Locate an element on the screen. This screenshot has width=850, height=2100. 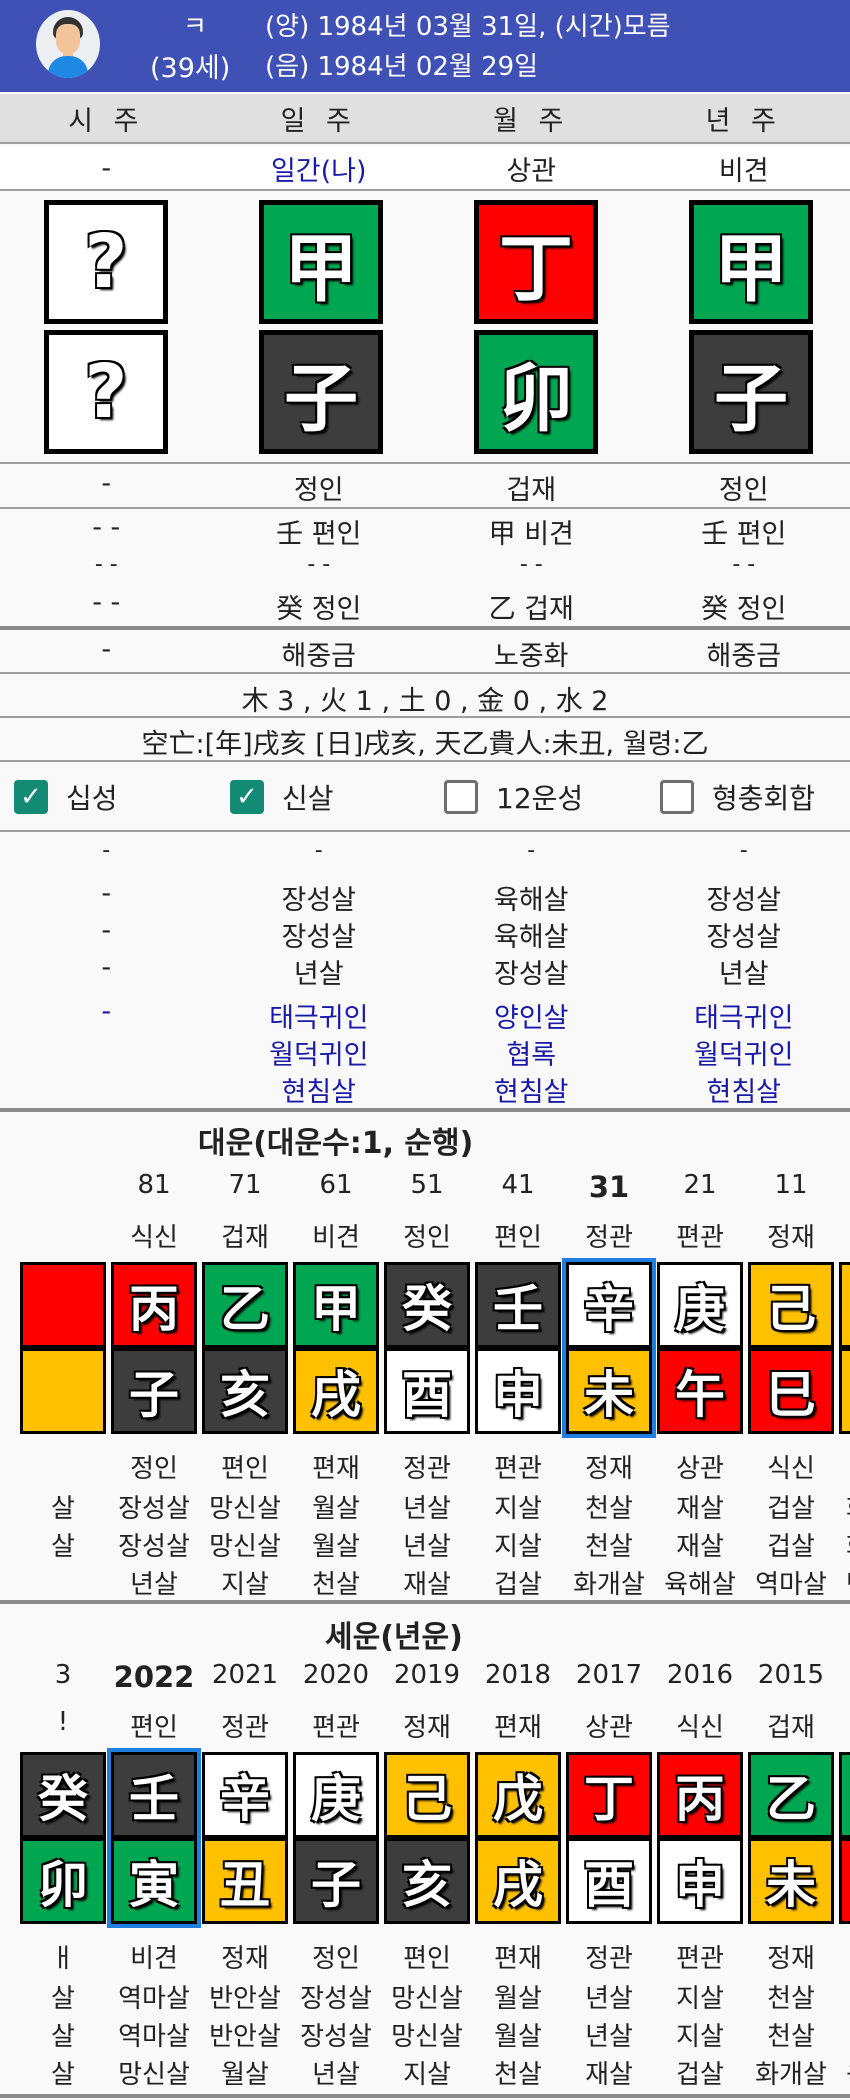
daewoon-stem-tile: 壬 is located at coordinates (518, 1305).